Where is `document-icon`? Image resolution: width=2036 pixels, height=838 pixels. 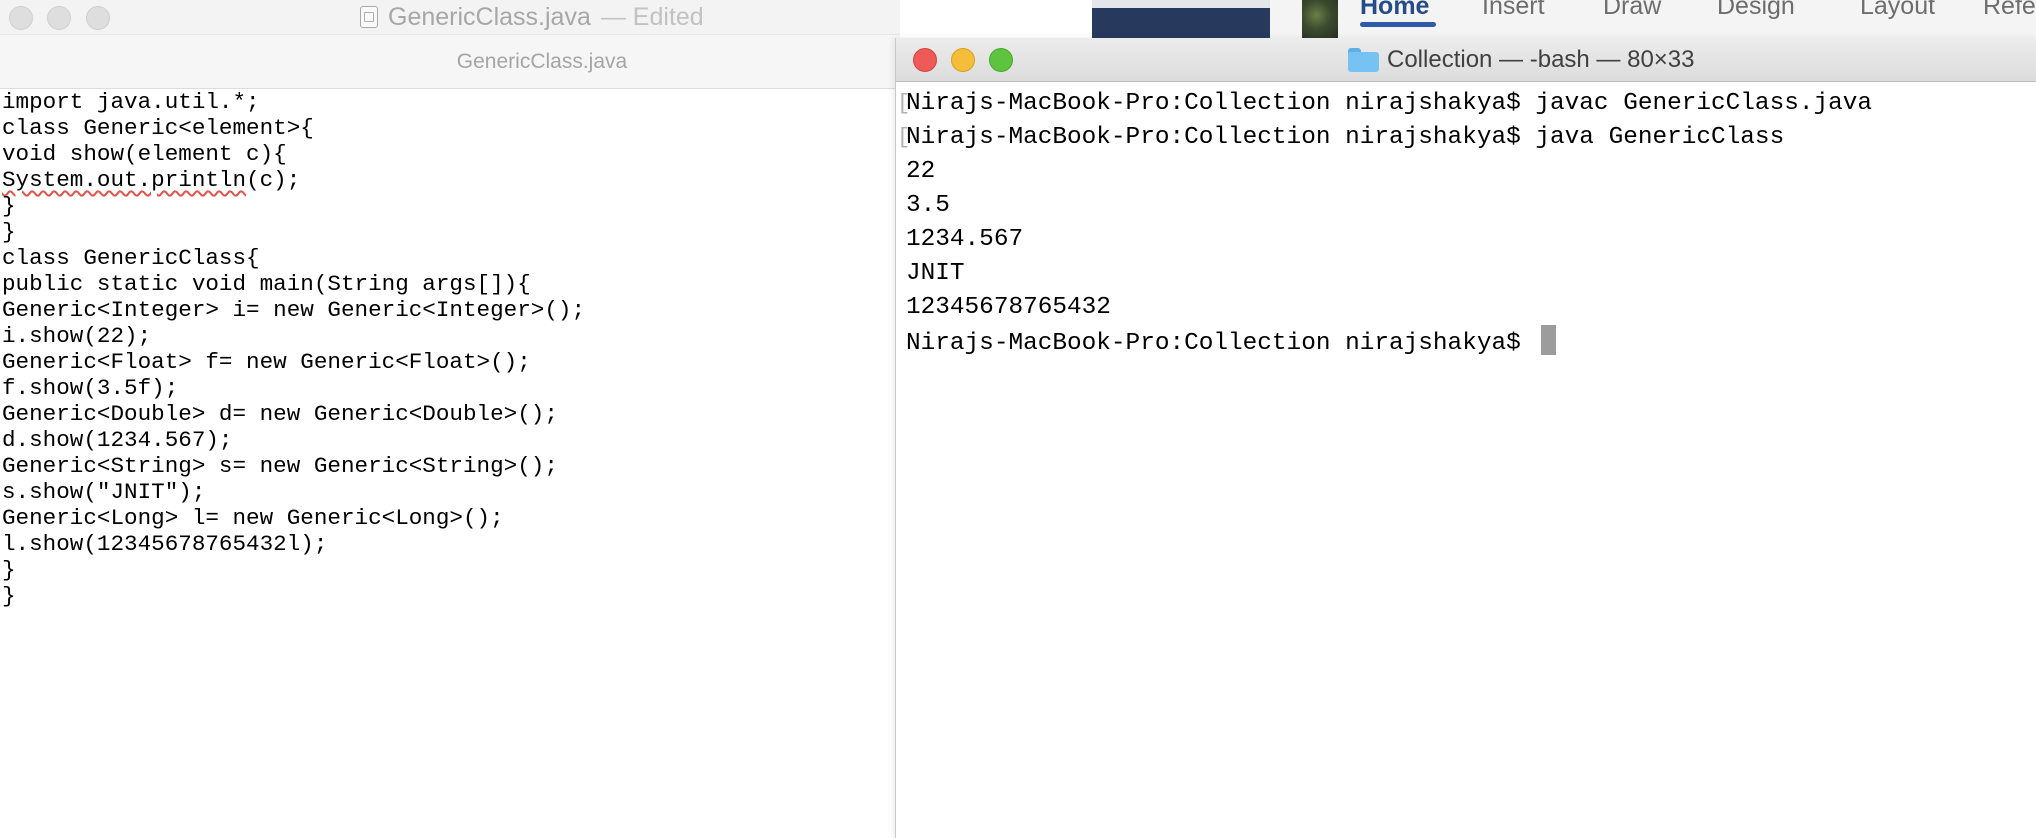 document-icon is located at coordinates (369, 17).